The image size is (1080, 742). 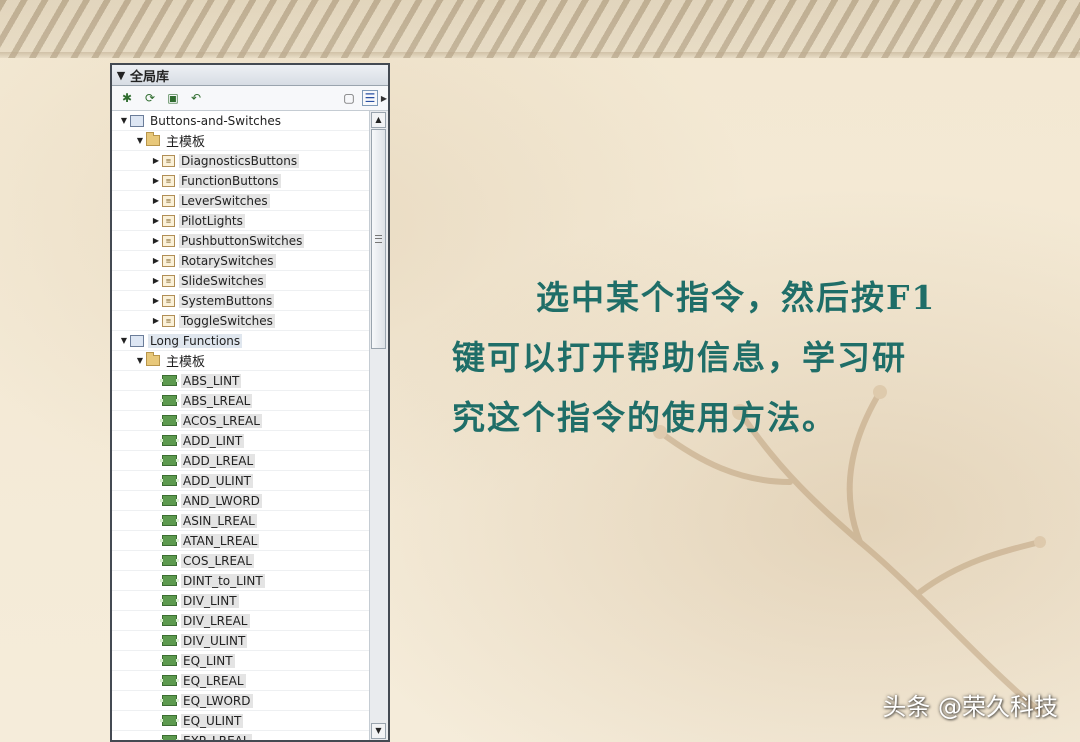 I want to click on library-book-icon, so click(x=137, y=340).